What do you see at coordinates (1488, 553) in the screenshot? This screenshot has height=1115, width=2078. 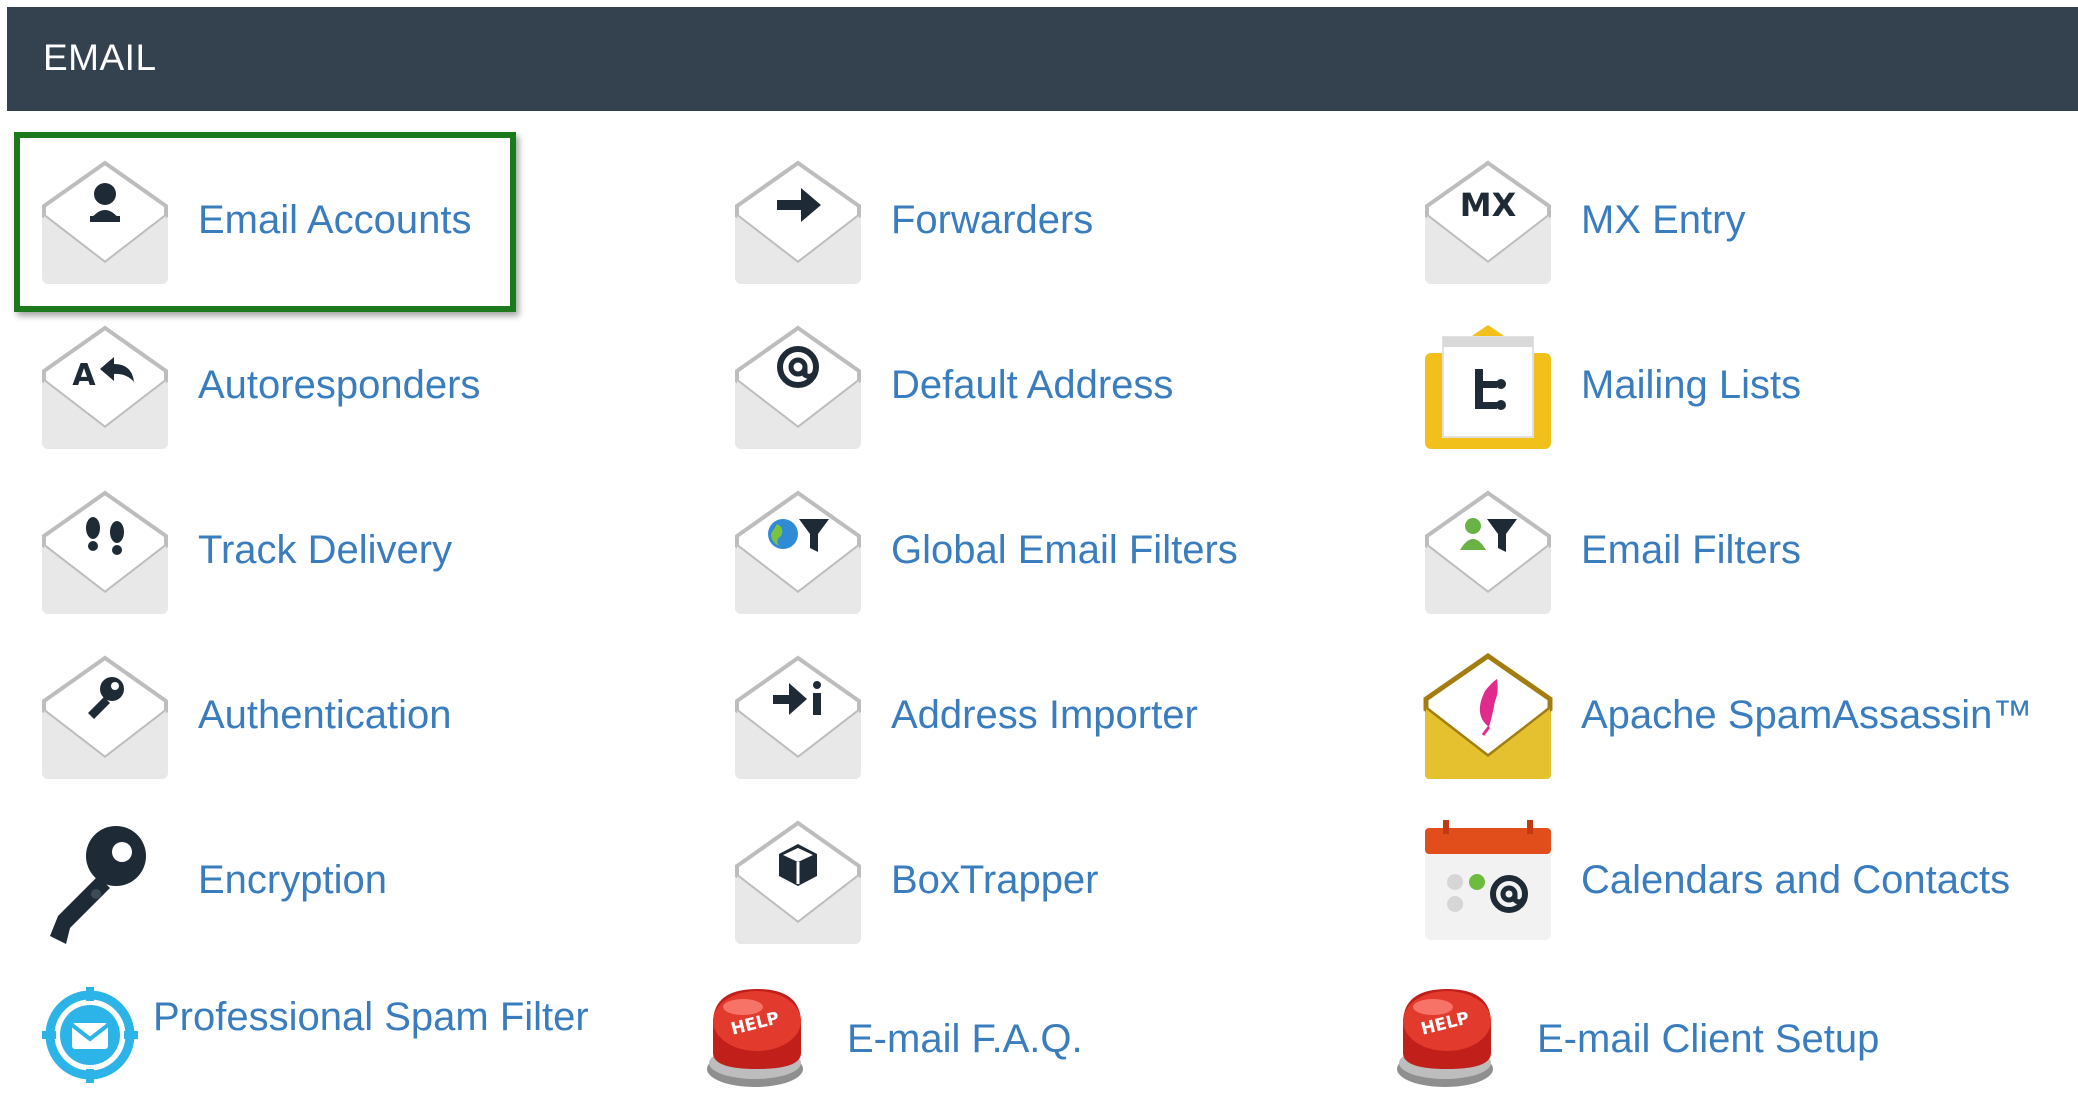 I see `user-filter-icon` at bounding box center [1488, 553].